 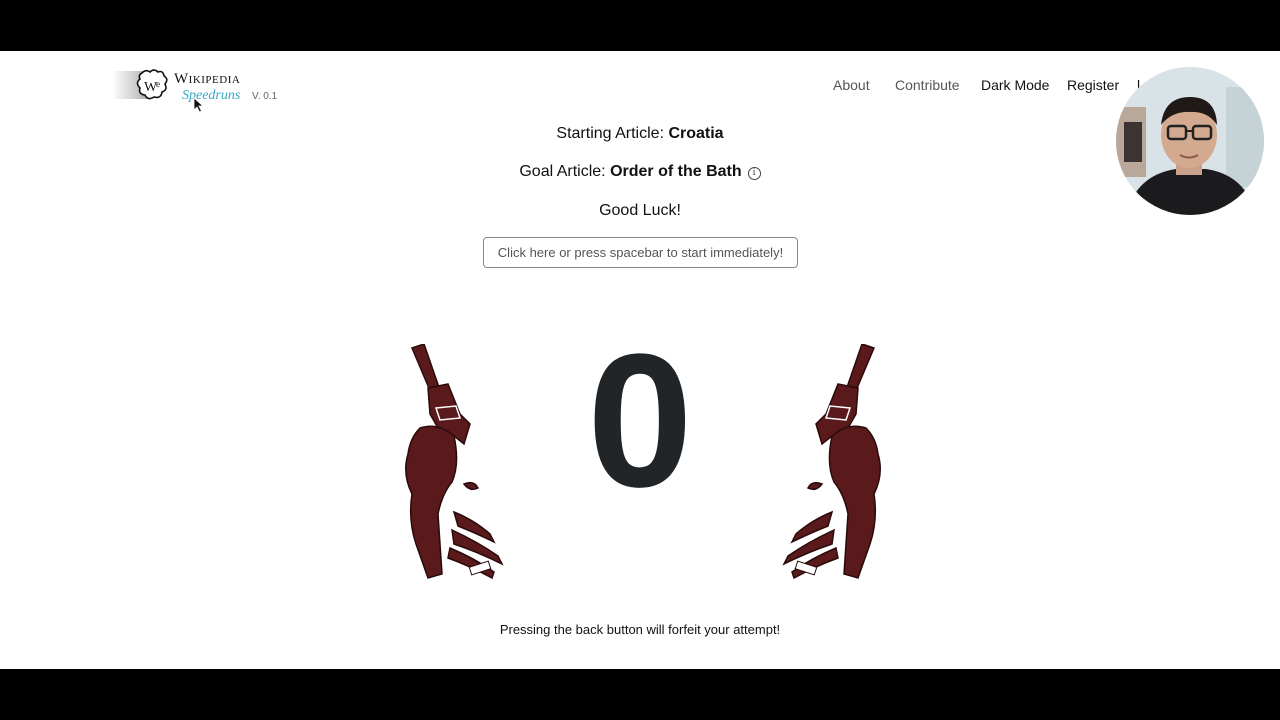 What do you see at coordinates (676, 171) in the screenshot?
I see `goal-article-value: Order of the Bath` at bounding box center [676, 171].